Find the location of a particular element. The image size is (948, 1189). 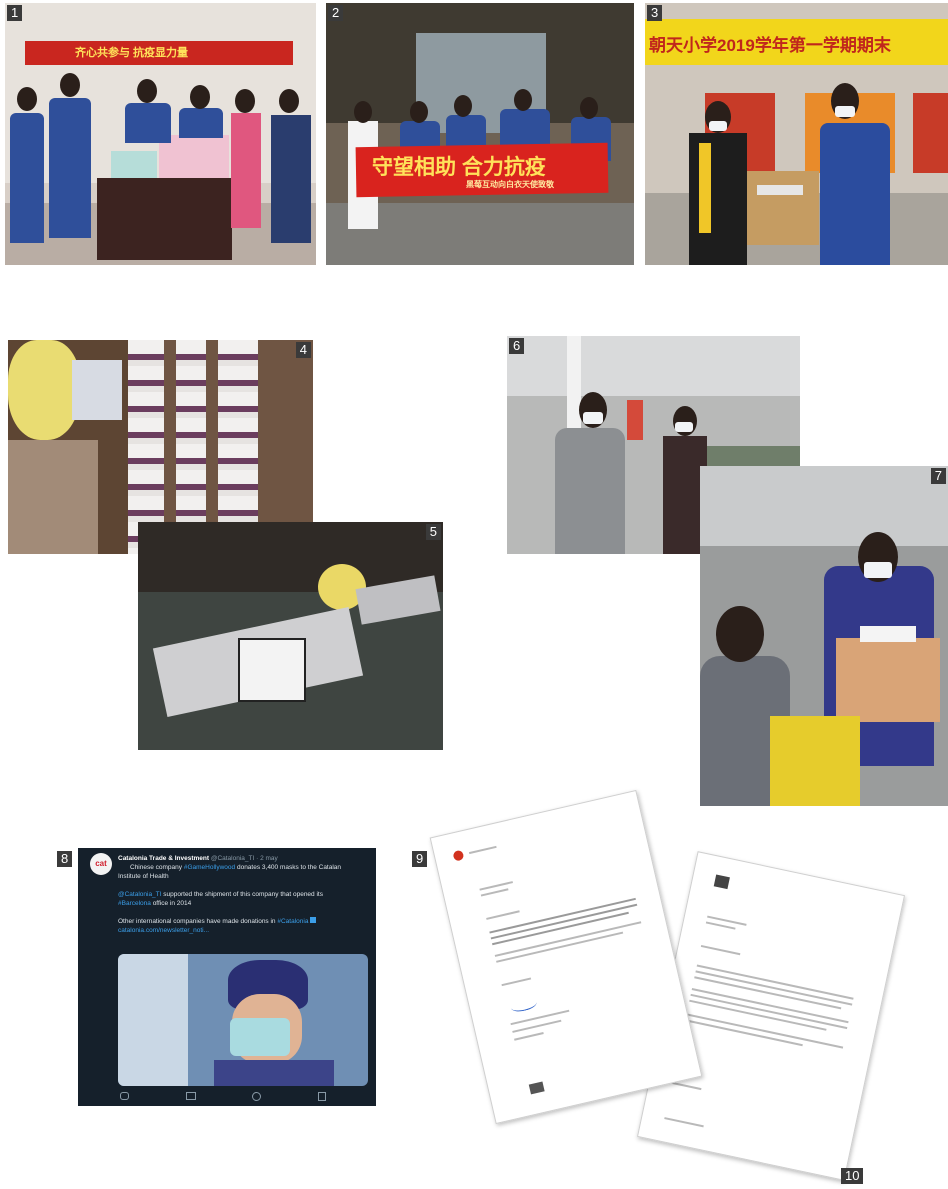

photo-1-boxes is located at coordinates (134, 164).